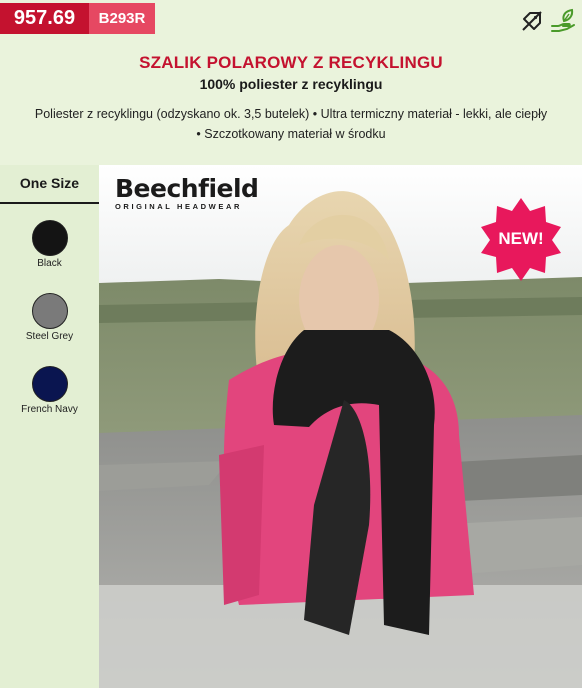 Image resolution: width=582 pixels, height=688 pixels. I want to click on brand-name: Beechfield, so click(187, 188).